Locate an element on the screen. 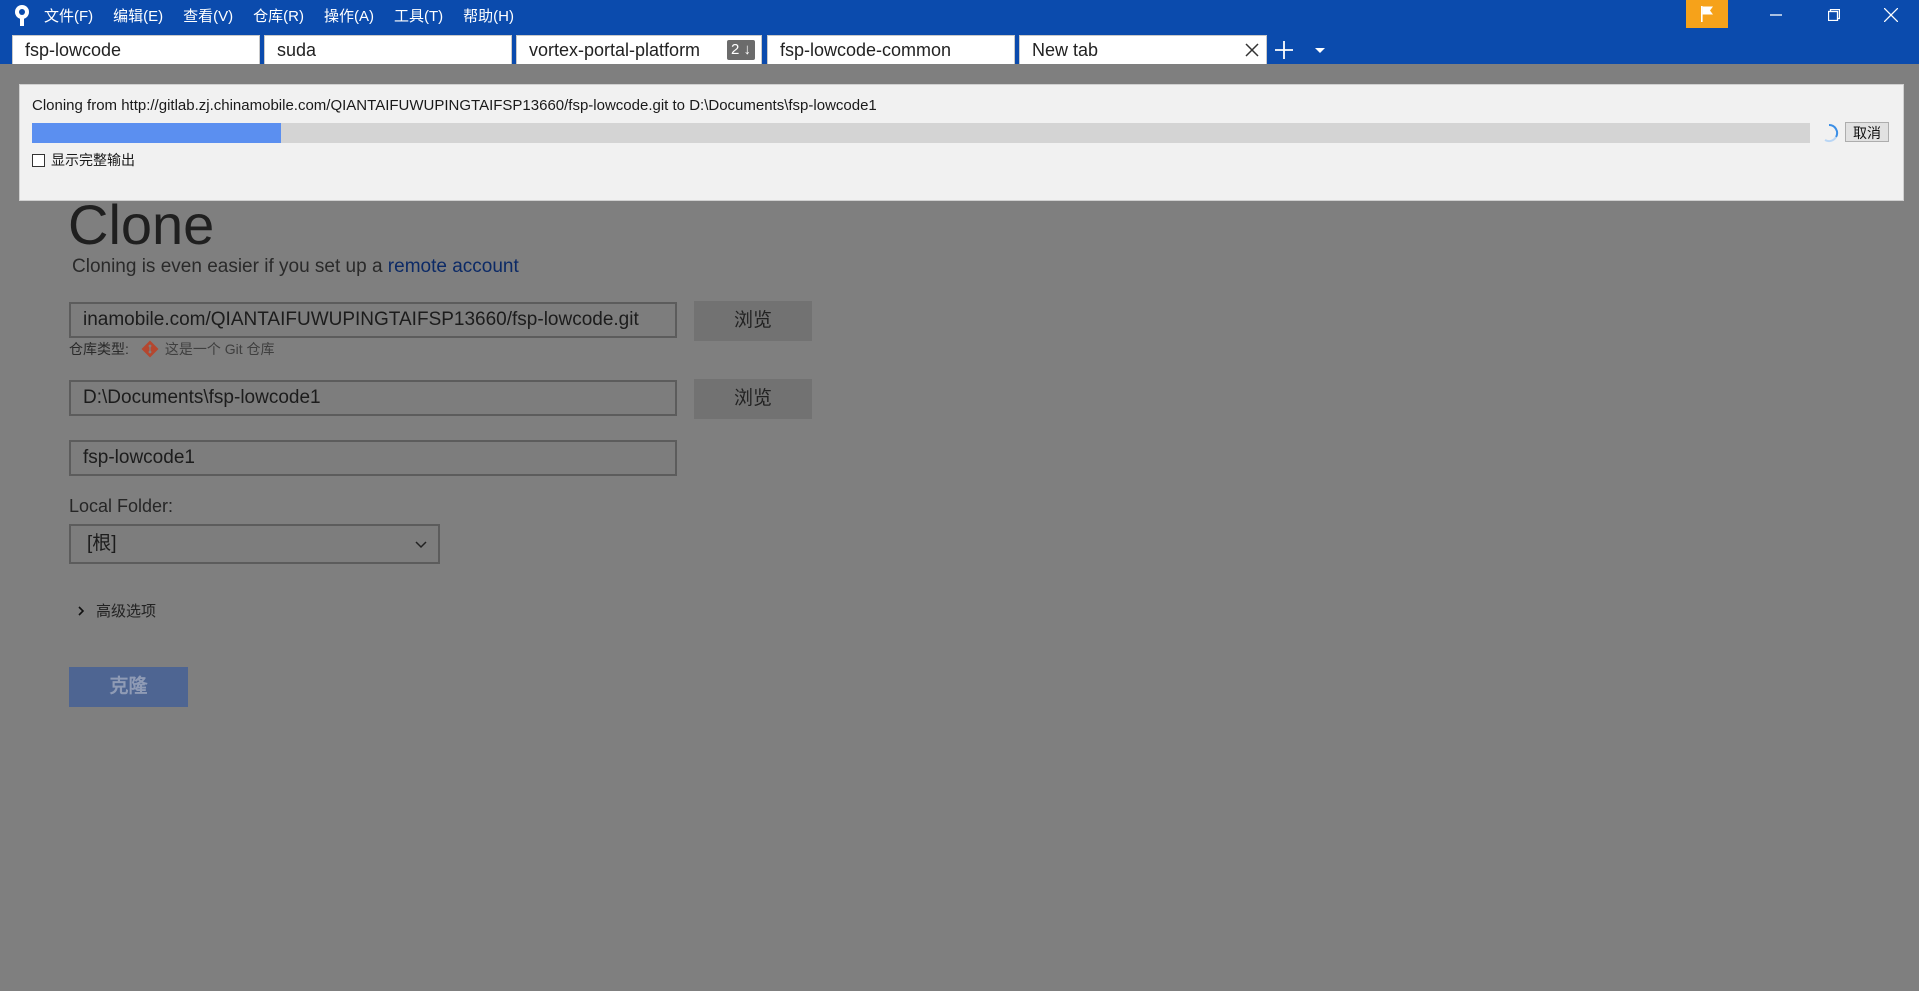  menu-repository: 仓库(R) is located at coordinates (278, 15).